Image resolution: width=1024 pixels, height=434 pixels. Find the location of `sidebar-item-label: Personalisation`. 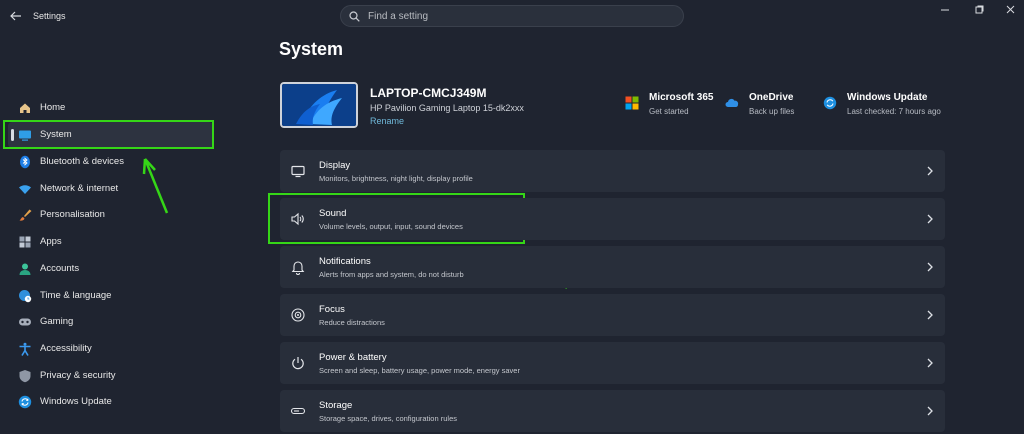

sidebar-item-label: Personalisation is located at coordinates (72, 214).